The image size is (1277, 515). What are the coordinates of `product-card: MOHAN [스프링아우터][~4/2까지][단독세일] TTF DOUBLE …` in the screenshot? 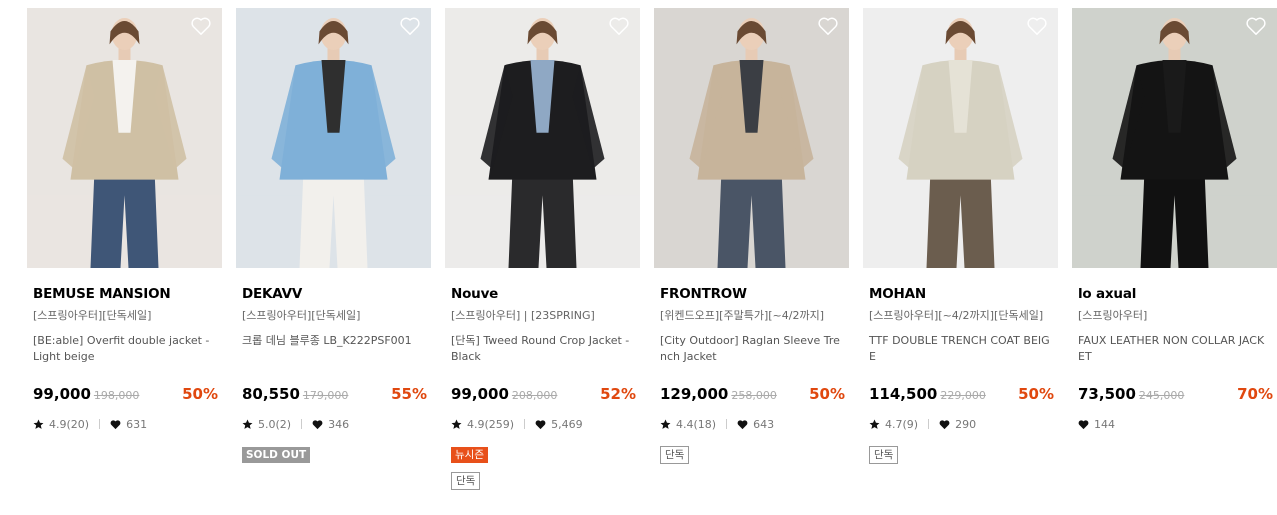 It's located at (960, 252).